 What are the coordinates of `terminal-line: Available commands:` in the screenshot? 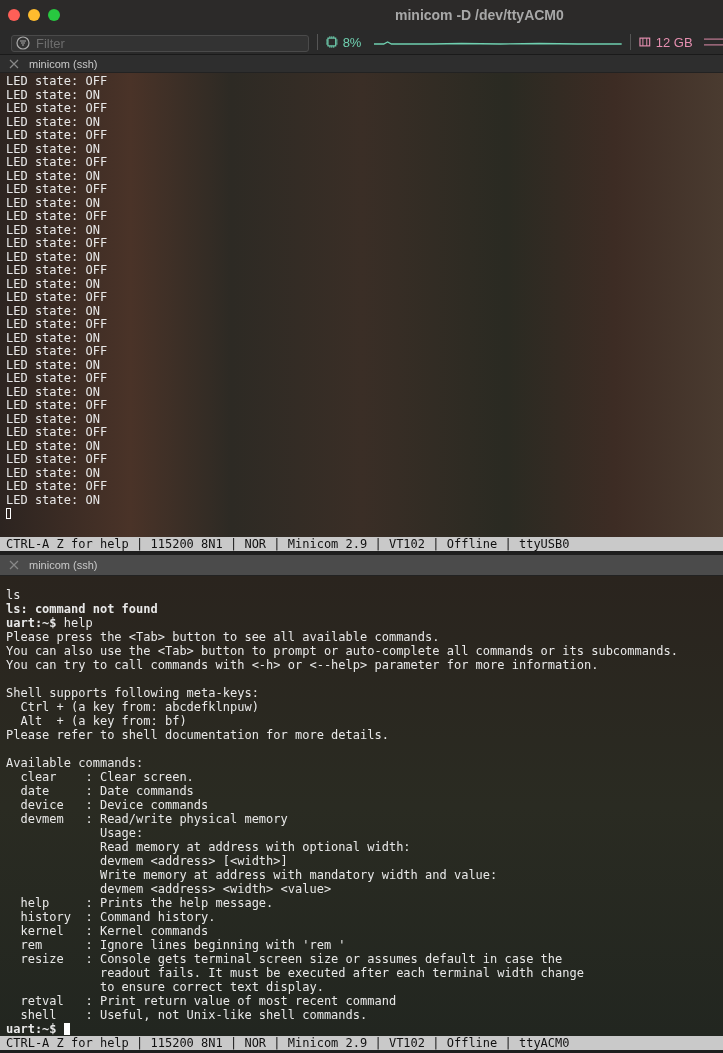 It's located at (75, 763).